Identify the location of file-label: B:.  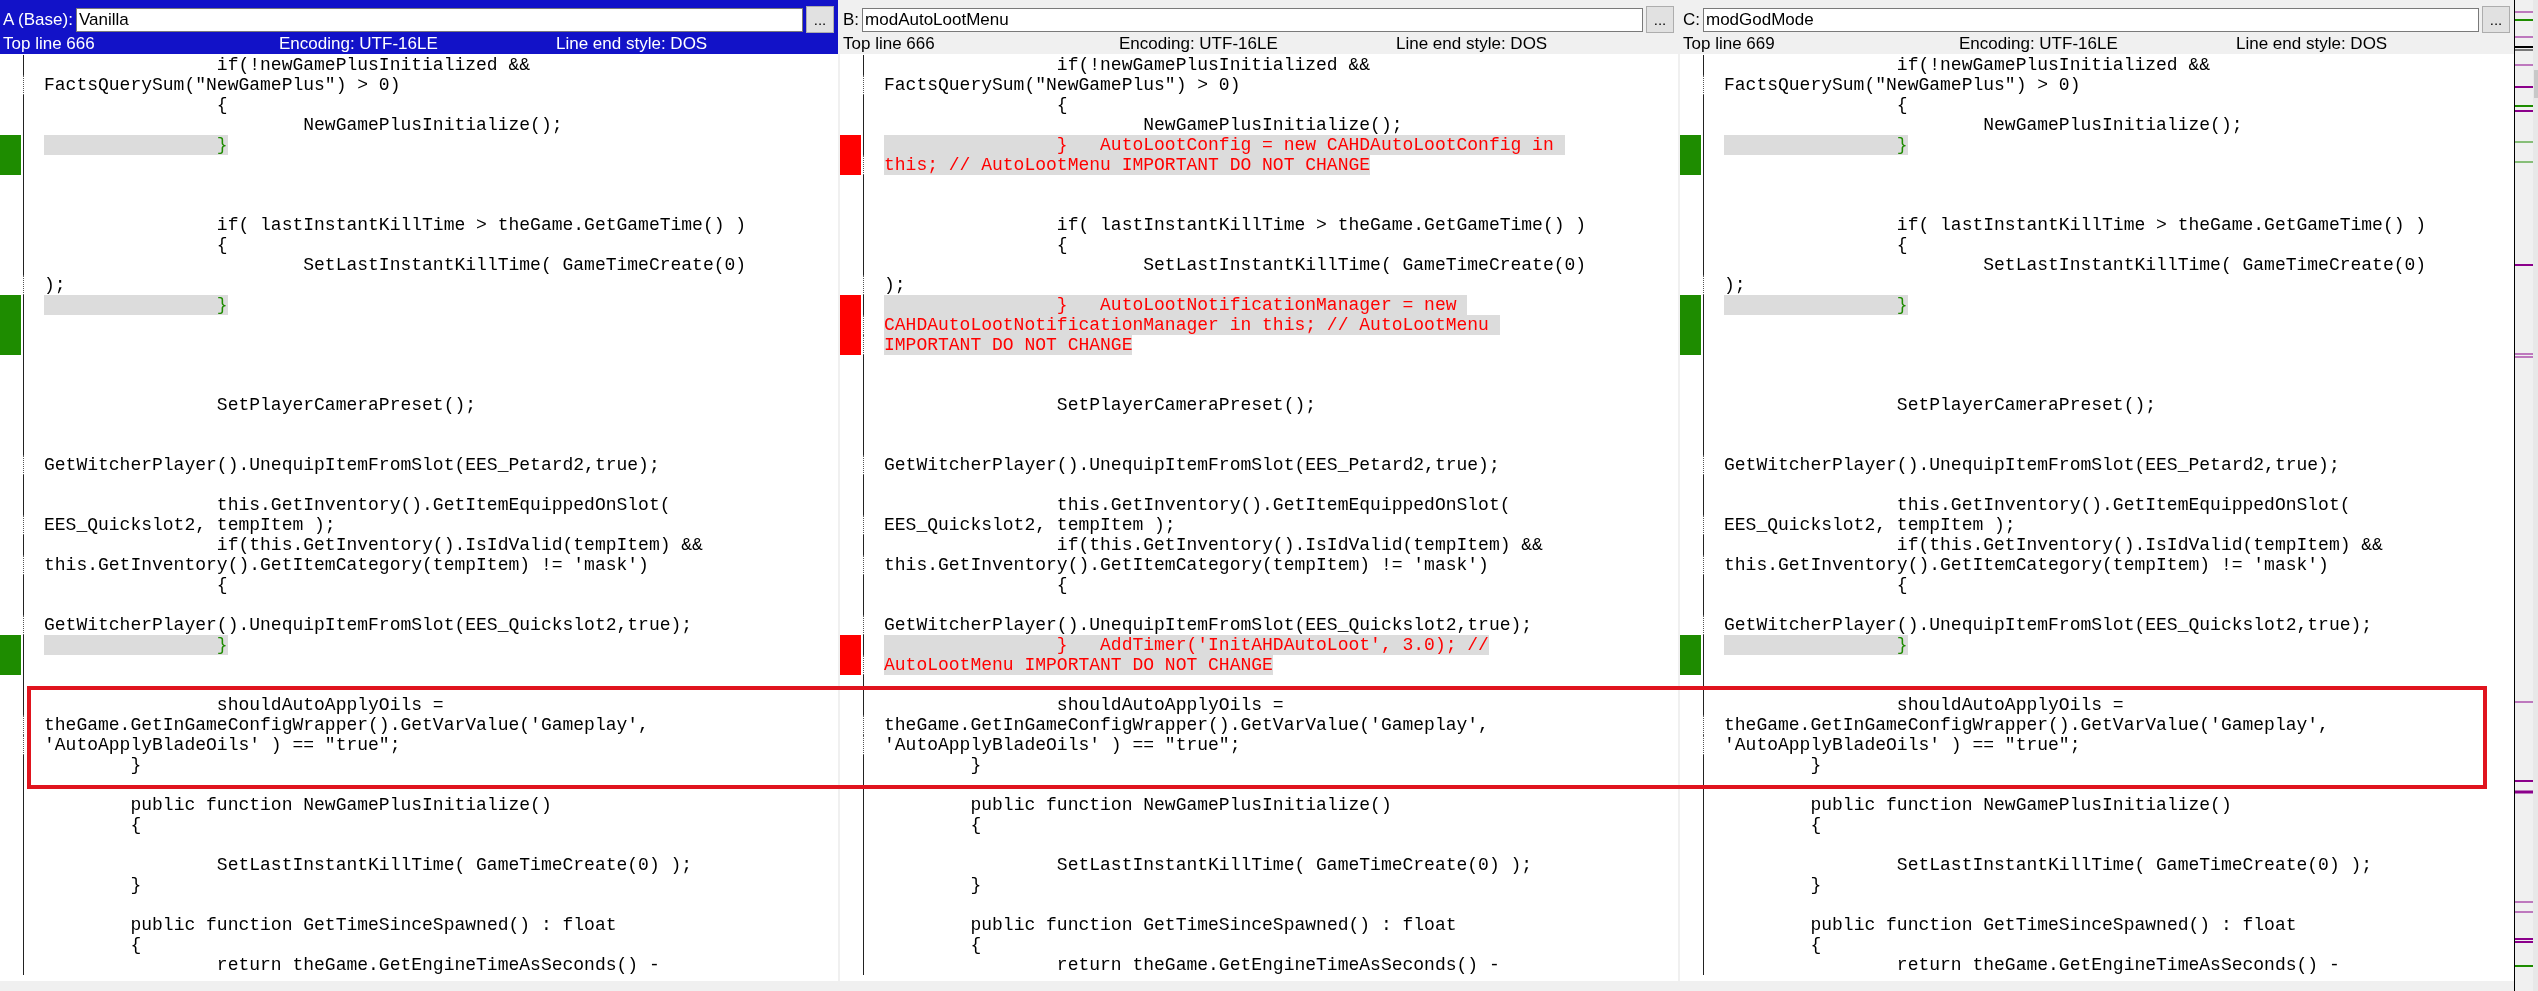
(851, 19).